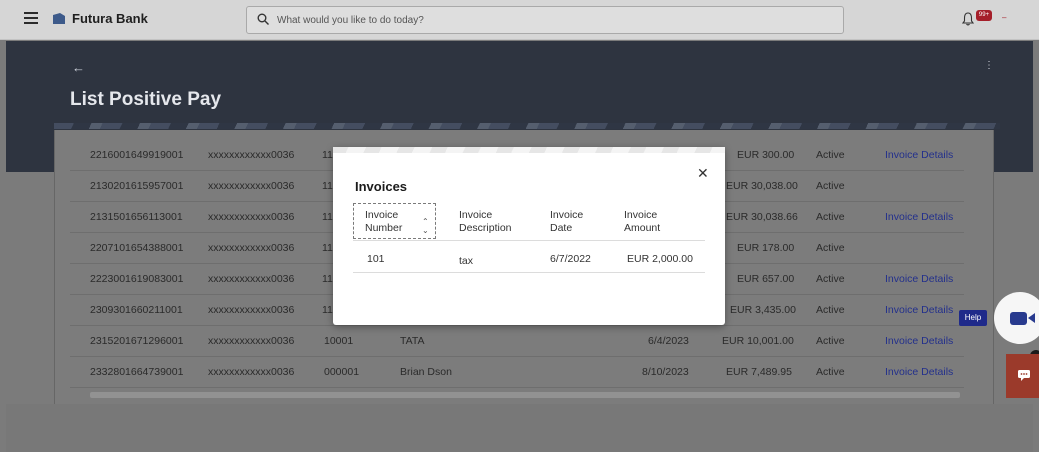  I want to click on cell-amount: EUR 30,038.00, so click(762, 186).